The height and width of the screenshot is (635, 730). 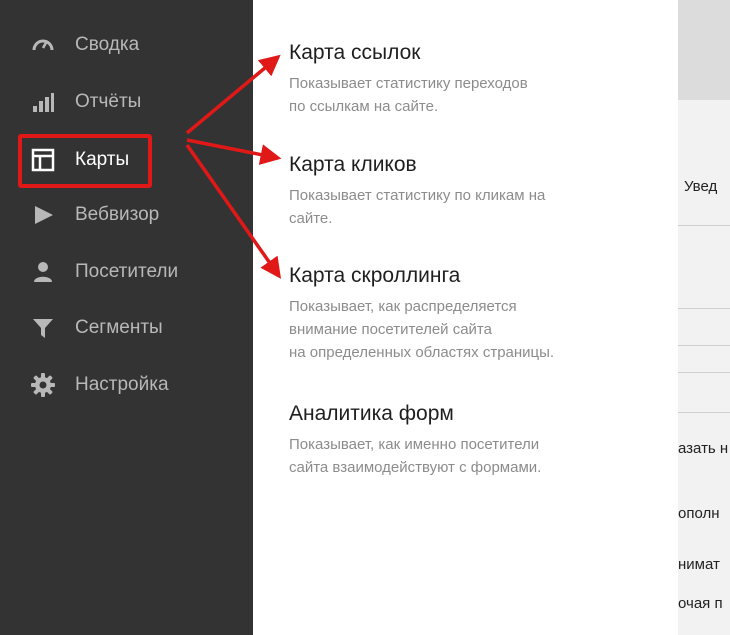 What do you see at coordinates (701, 186) in the screenshot?
I see `background-text: Увед` at bounding box center [701, 186].